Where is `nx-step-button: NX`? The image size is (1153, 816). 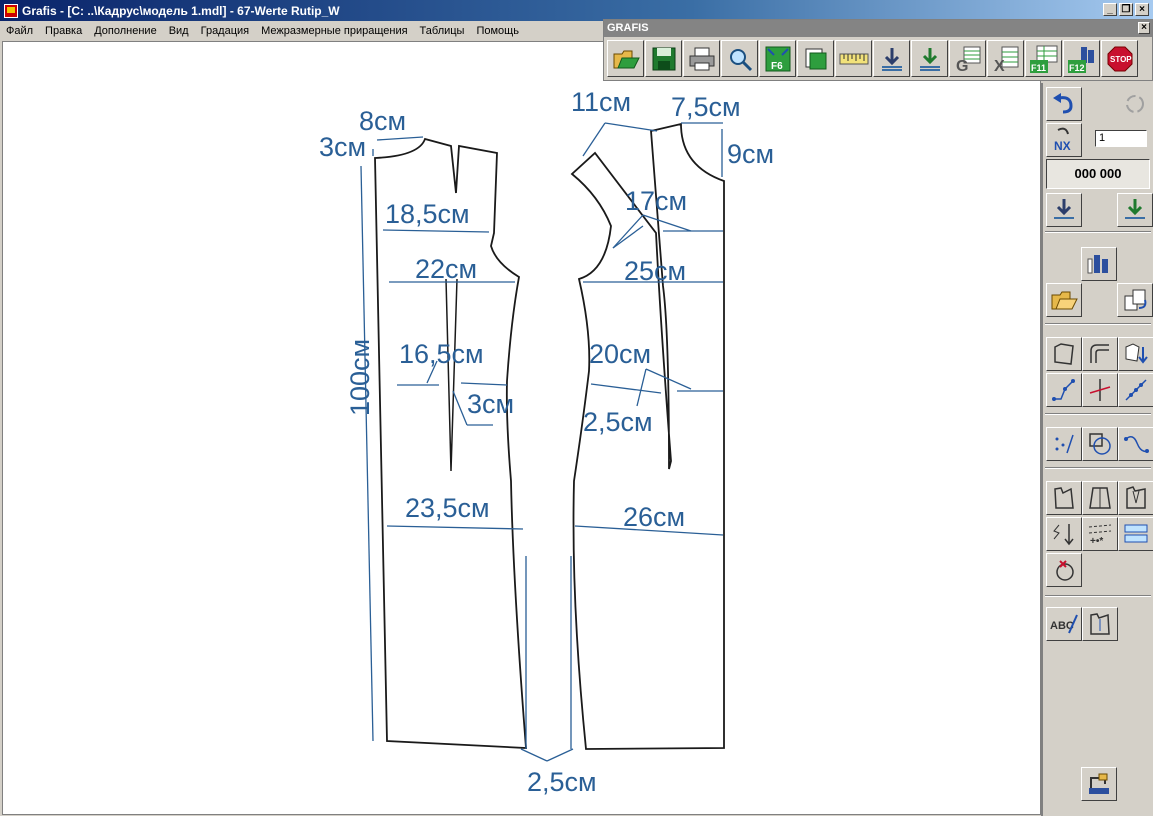 nx-step-button: NX is located at coordinates (1064, 140).